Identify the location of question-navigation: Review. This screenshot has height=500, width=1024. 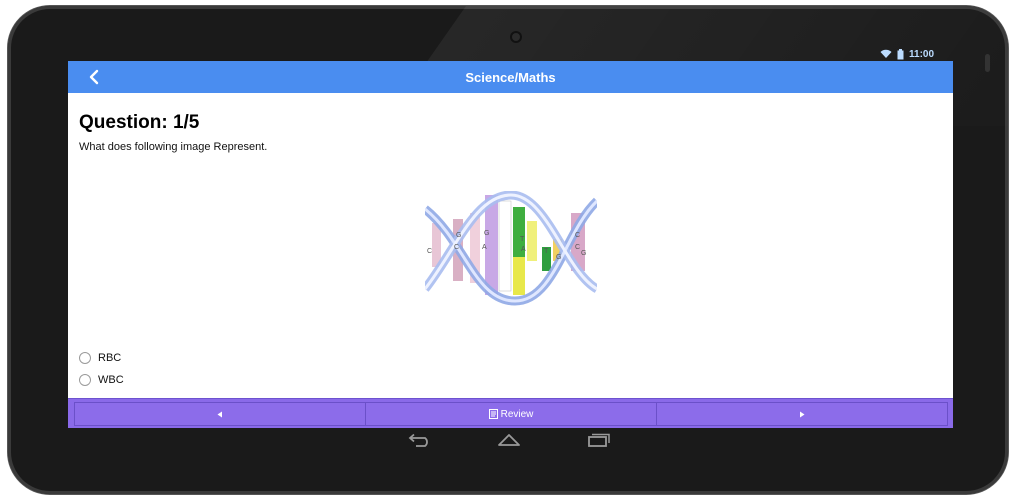
(511, 414).